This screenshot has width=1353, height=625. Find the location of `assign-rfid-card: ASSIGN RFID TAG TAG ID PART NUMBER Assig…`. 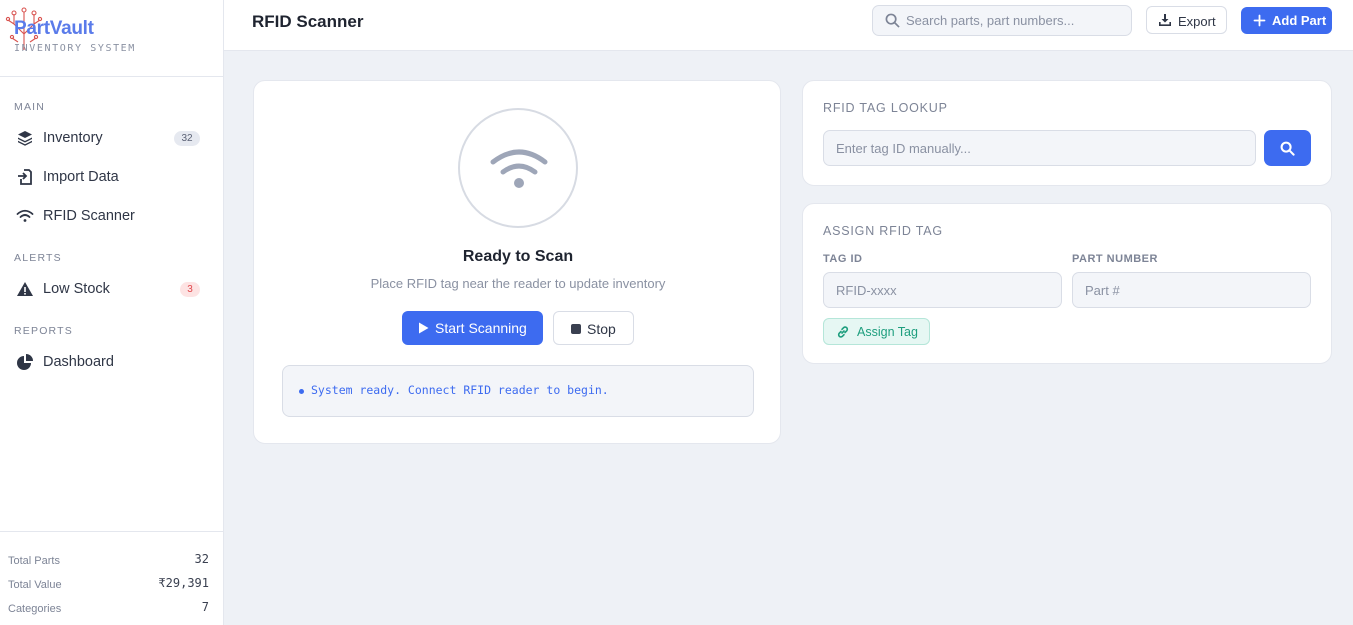

assign-rfid-card: ASSIGN RFID TAG TAG ID PART NUMBER Assig… is located at coordinates (1067, 283).